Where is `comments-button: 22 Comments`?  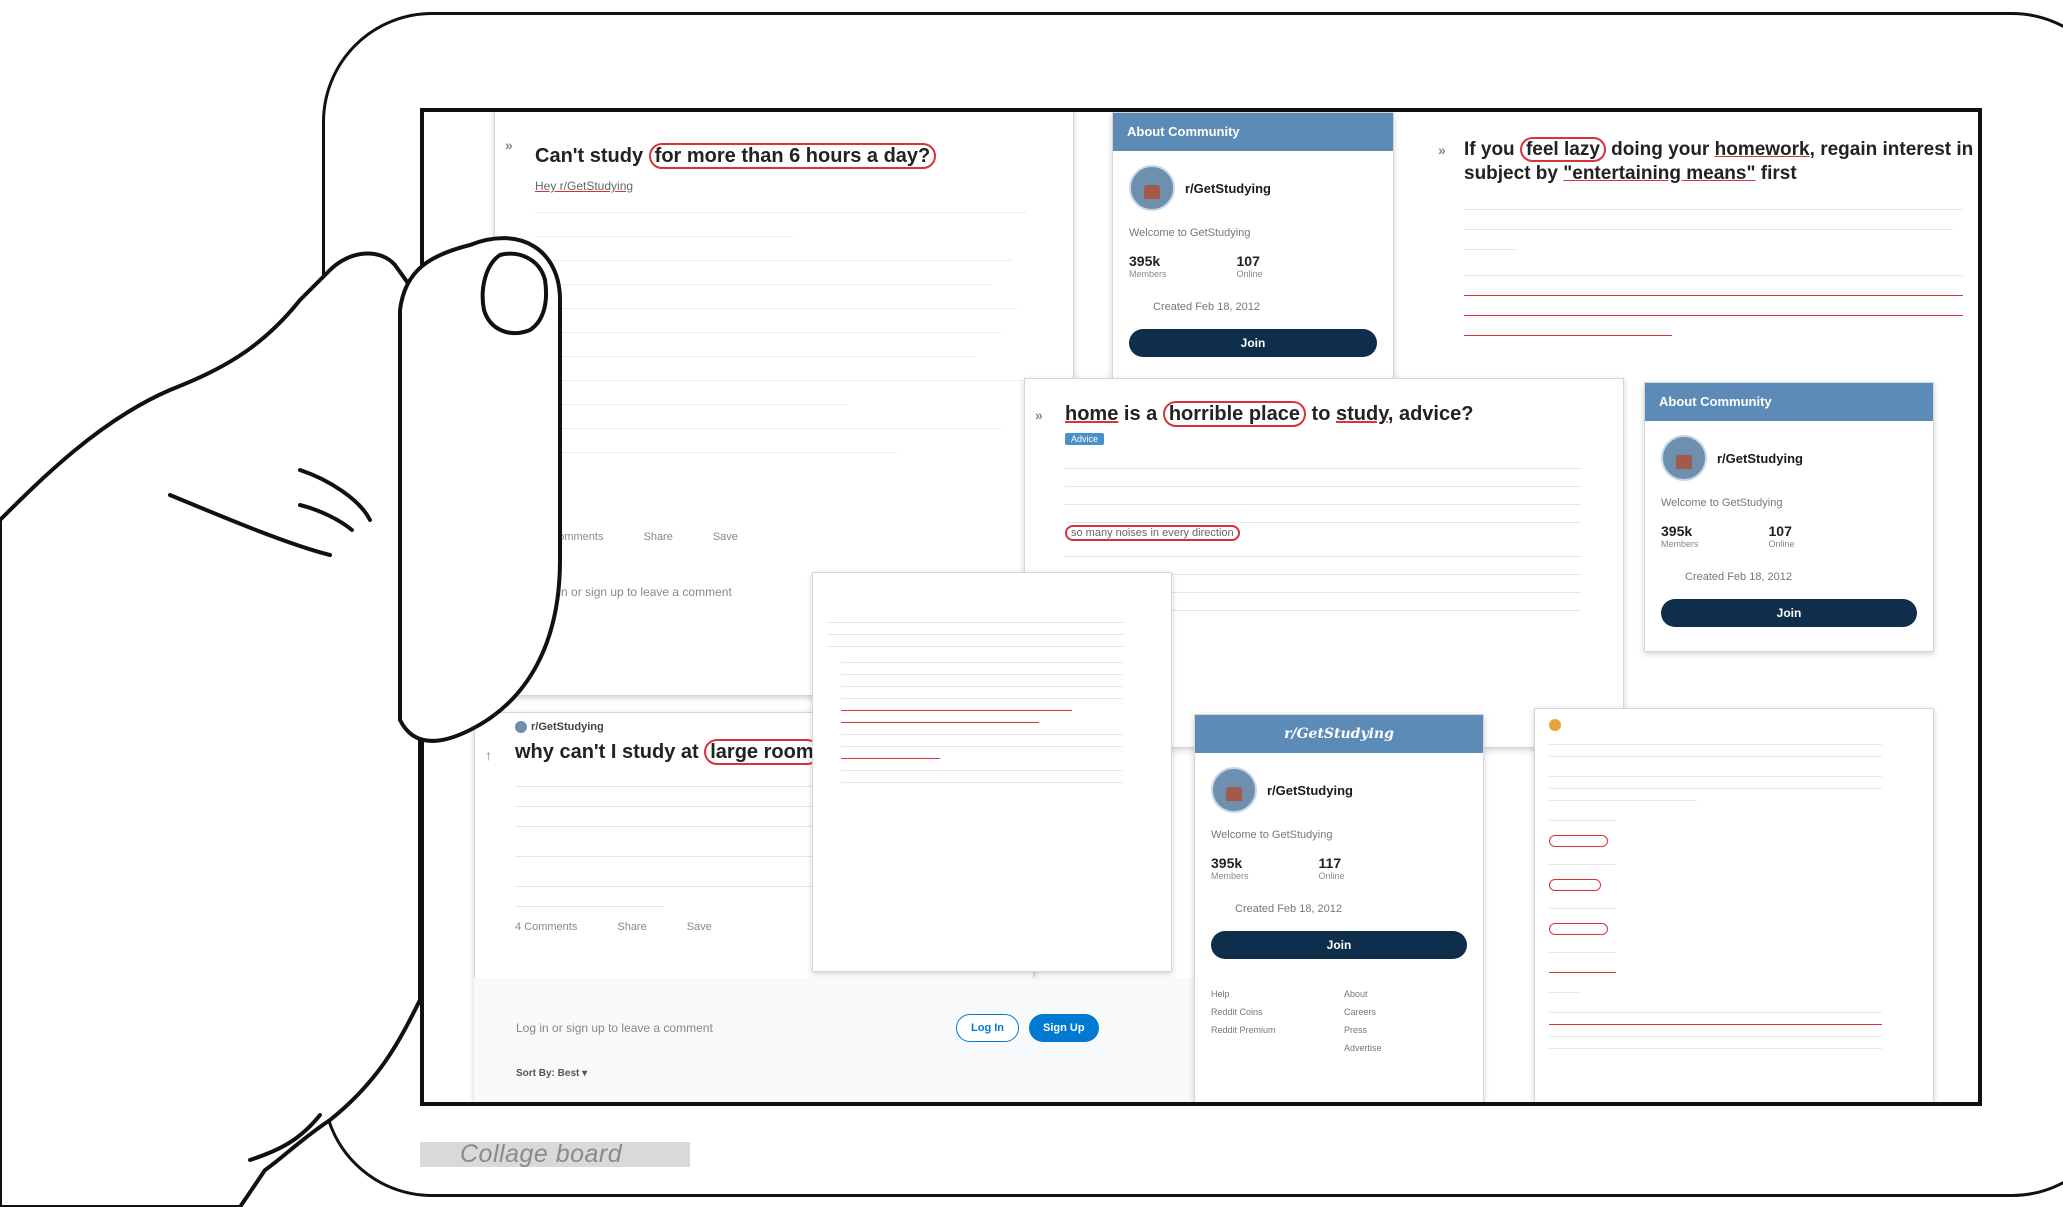
comments-button: 22 Comments is located at coordinates (569, 537).